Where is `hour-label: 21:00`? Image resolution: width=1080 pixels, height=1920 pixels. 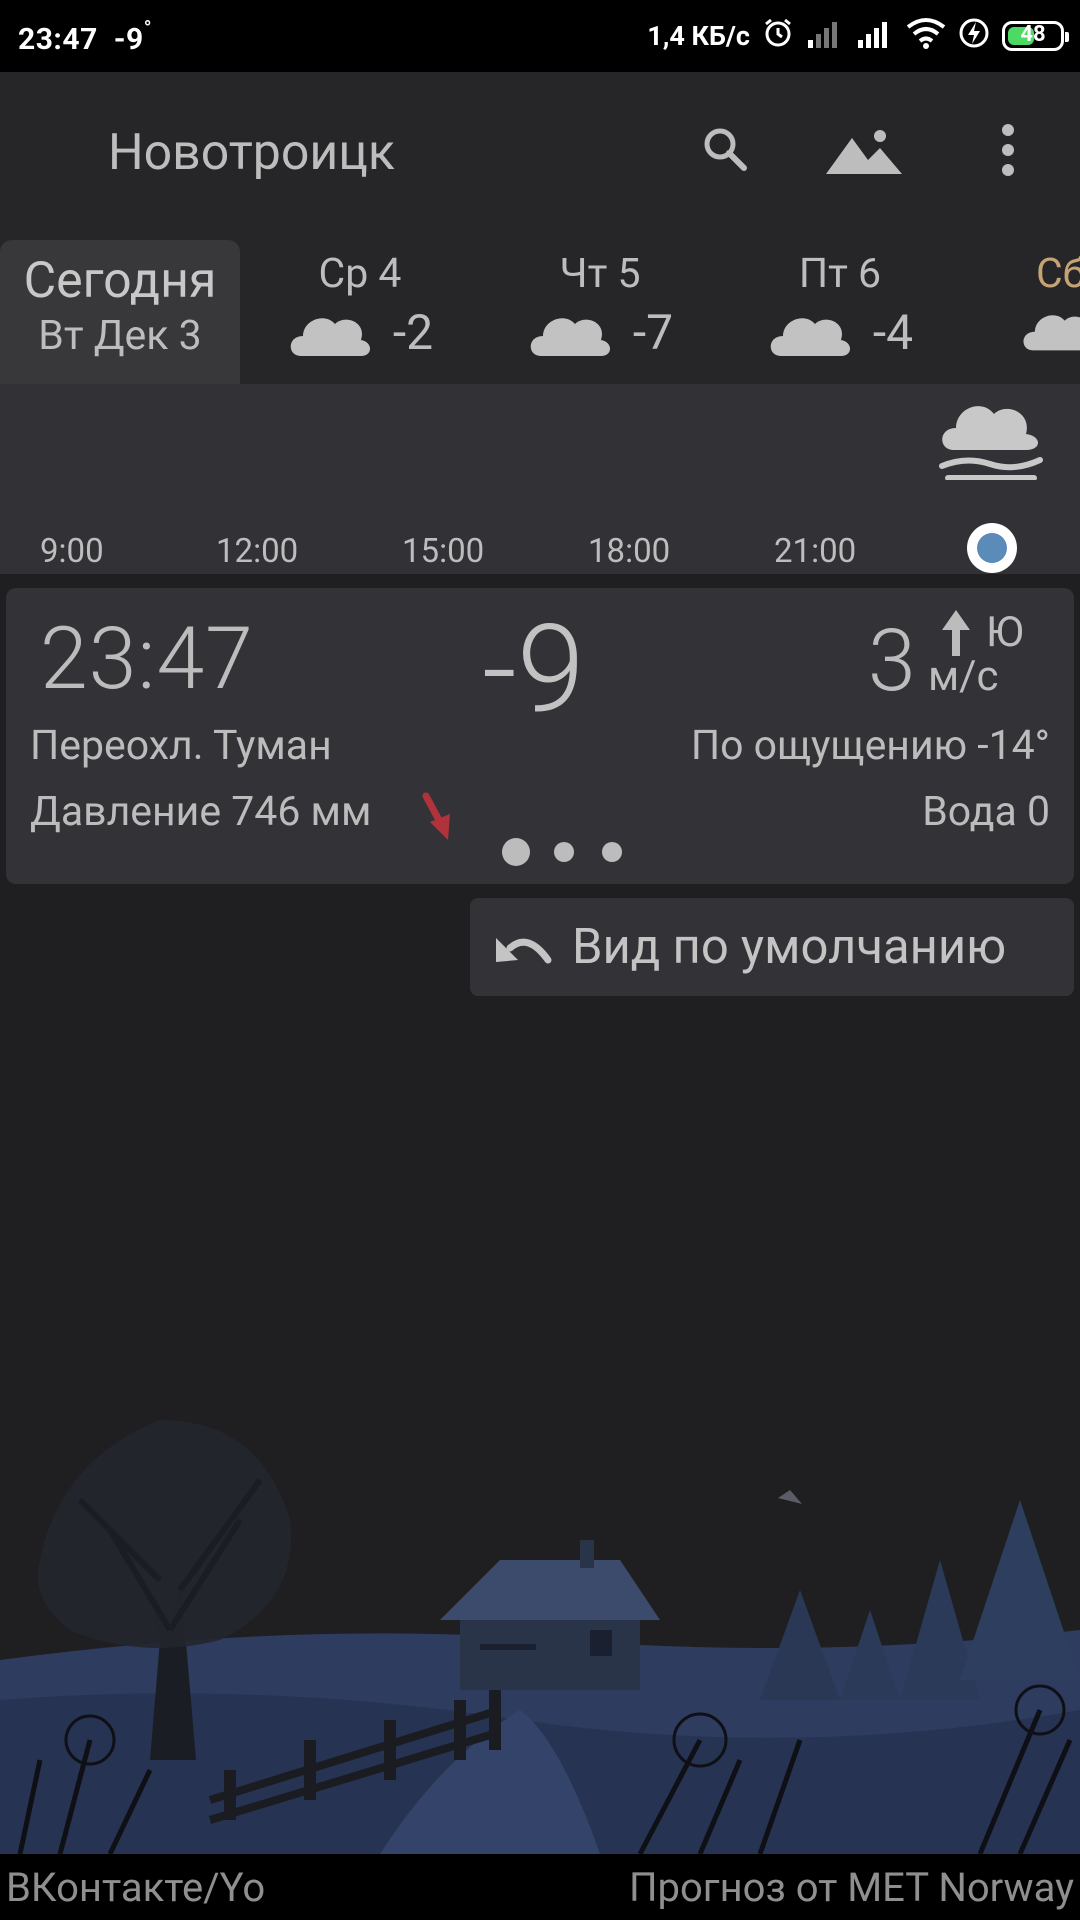
hour-label: 21:00 is located at coordinates (815, 551).